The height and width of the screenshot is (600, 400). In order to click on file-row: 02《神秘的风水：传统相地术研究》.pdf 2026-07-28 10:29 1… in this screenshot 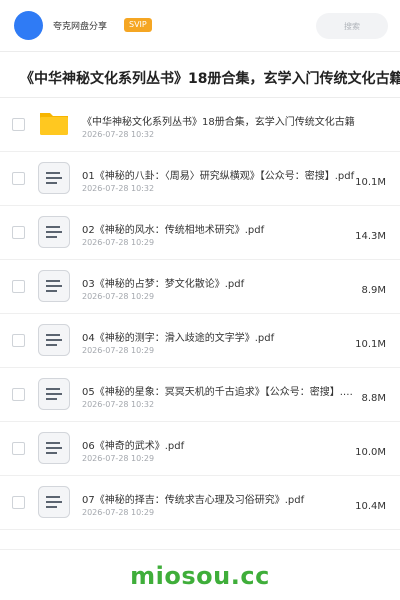, I will do `click(200, 233)`.